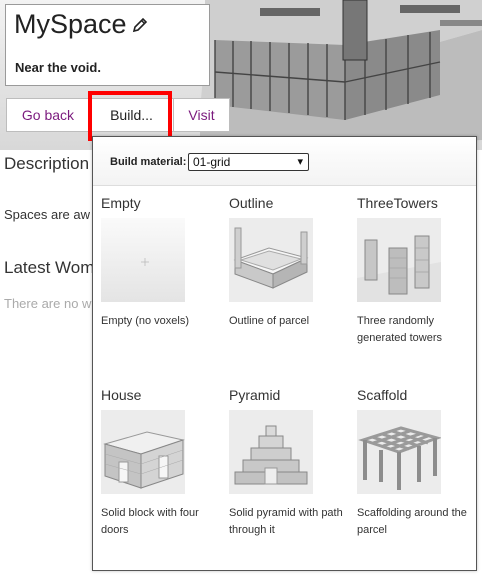  I want to click on latest-heading: Latest Wom, so click(49, 267).